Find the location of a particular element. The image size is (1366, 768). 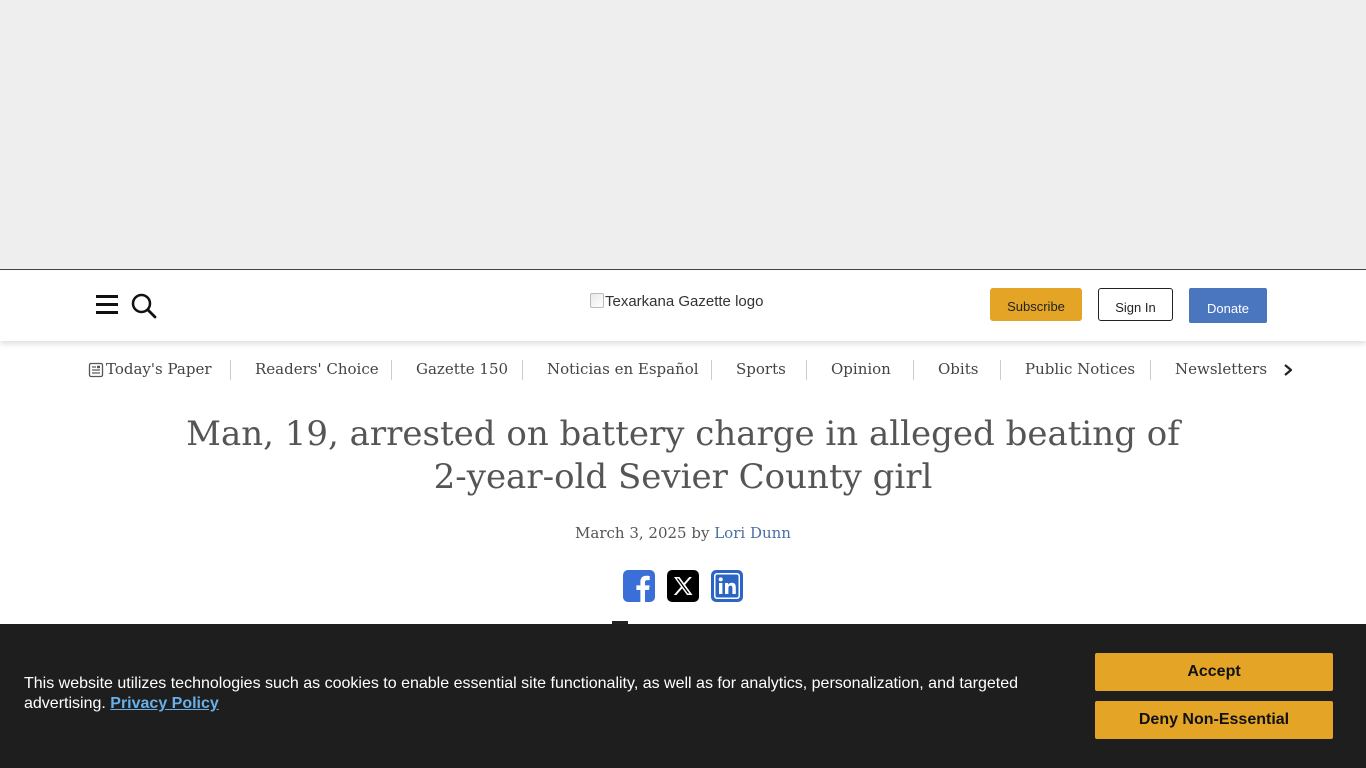

newspaper-icon is located at coordinates (96, 370).